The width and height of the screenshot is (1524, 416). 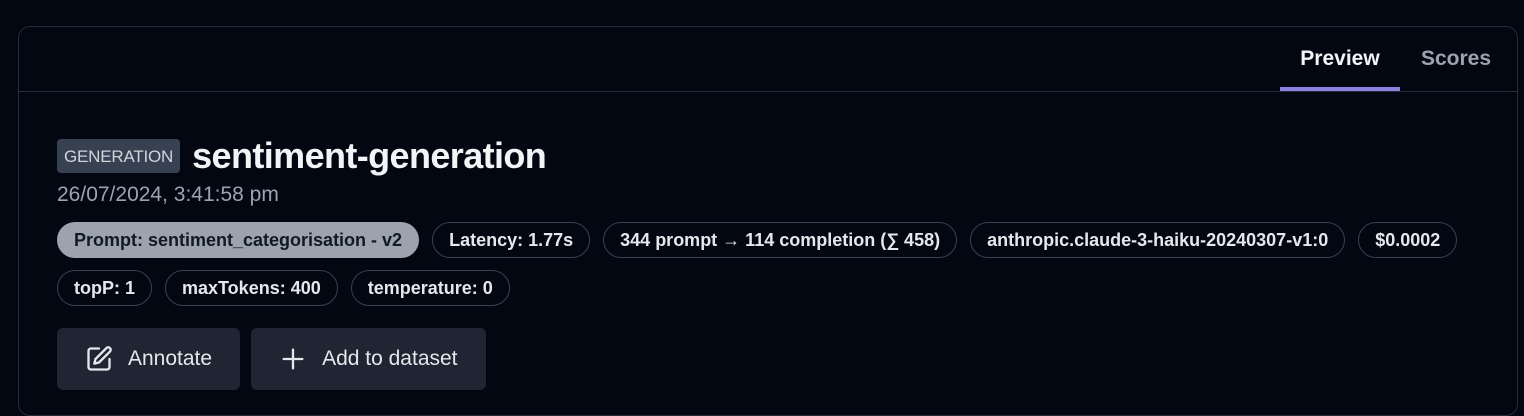 I want to click on annotate-button: Annotate, so click(x=149, y=359).